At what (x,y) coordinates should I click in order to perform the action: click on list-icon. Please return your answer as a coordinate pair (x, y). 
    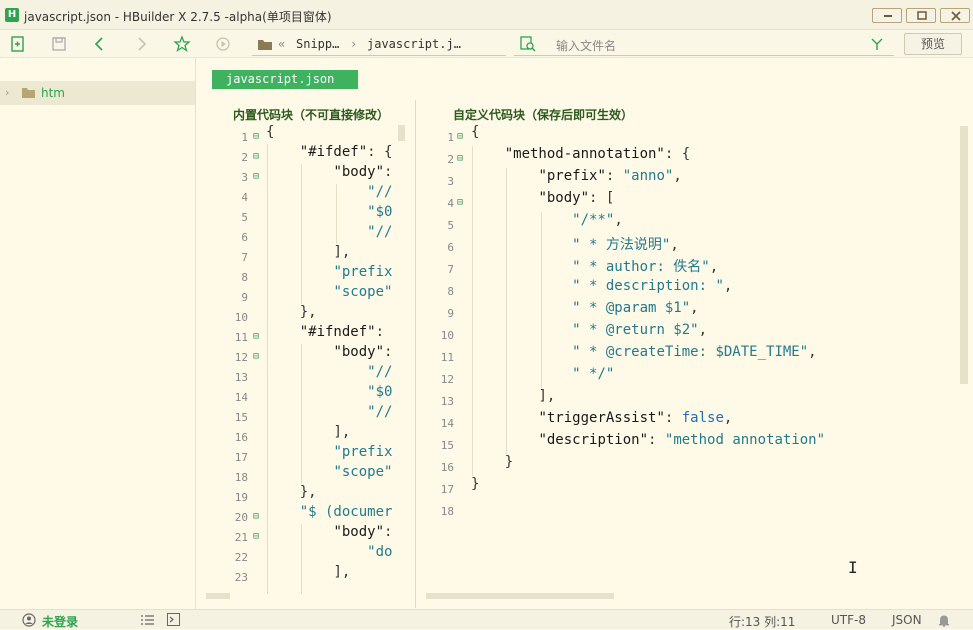
    Looking at the image, I should click on (147, 620).